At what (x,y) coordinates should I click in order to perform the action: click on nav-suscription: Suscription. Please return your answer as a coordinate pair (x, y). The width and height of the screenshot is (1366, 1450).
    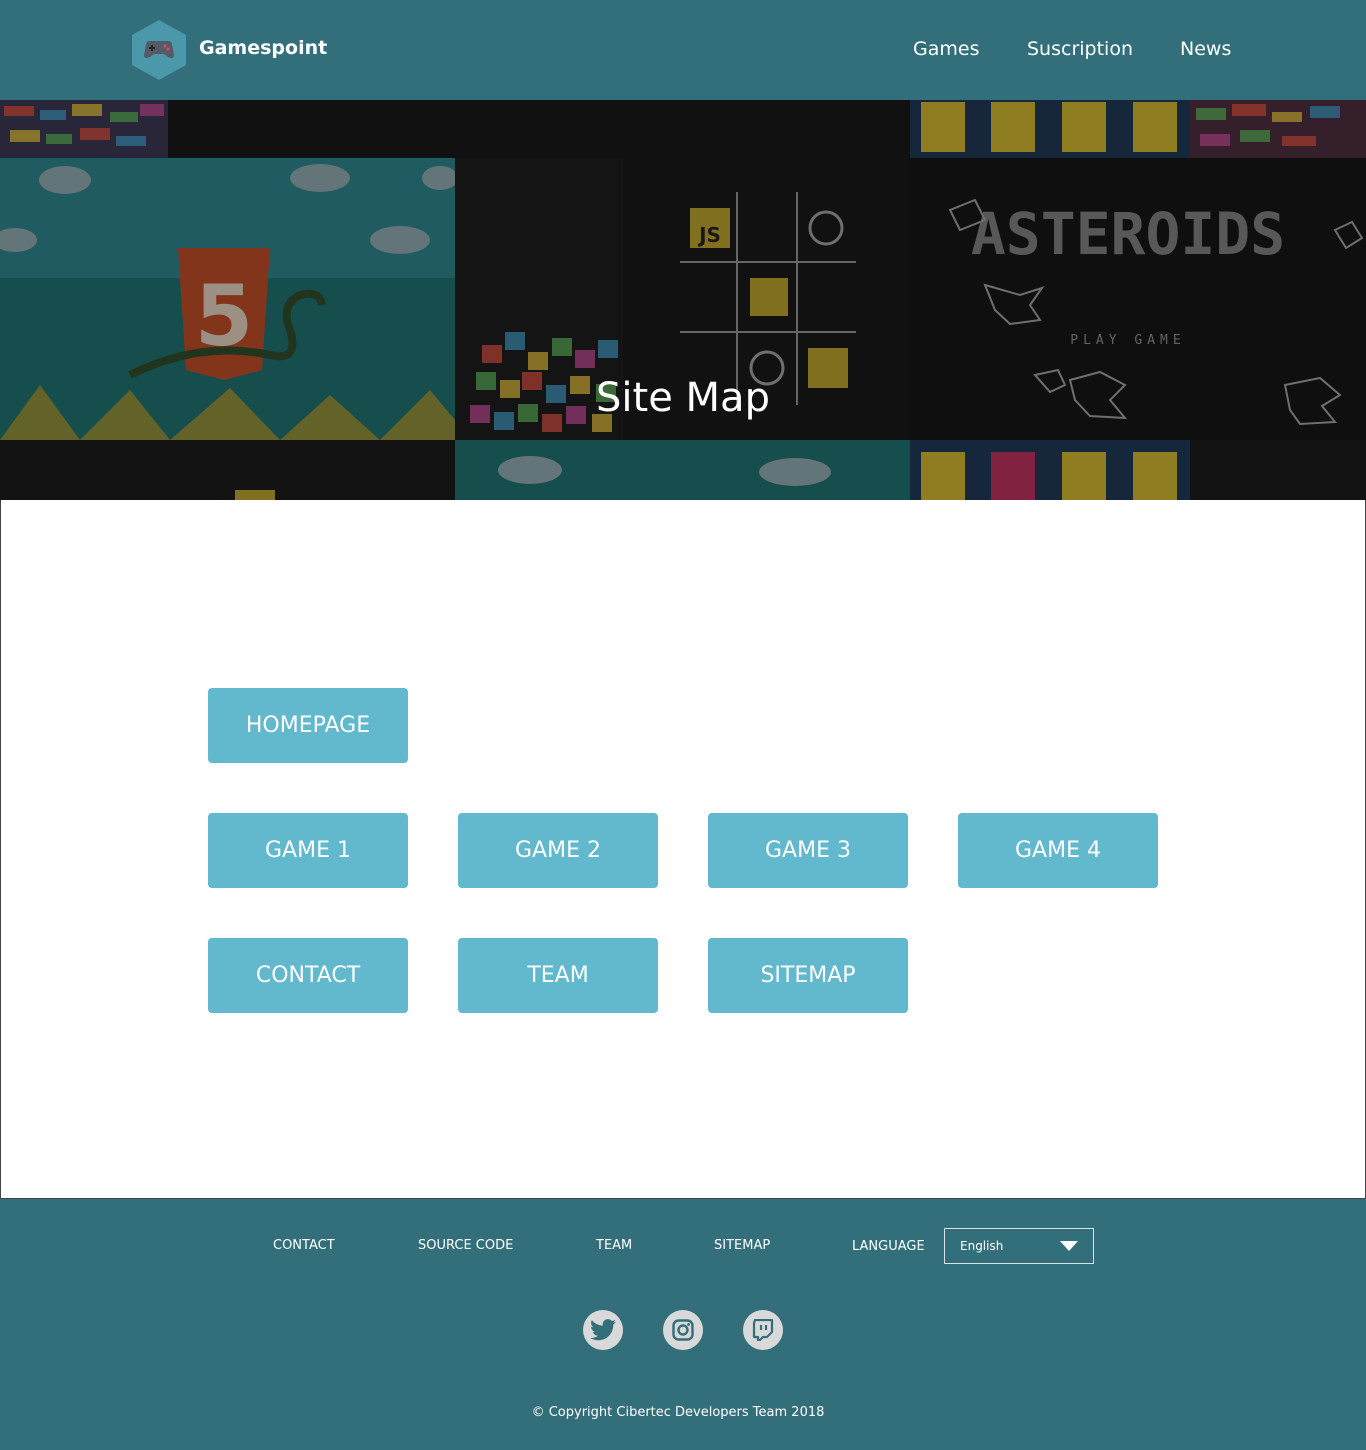
    Looking at the image, I should click on (1080, 49).